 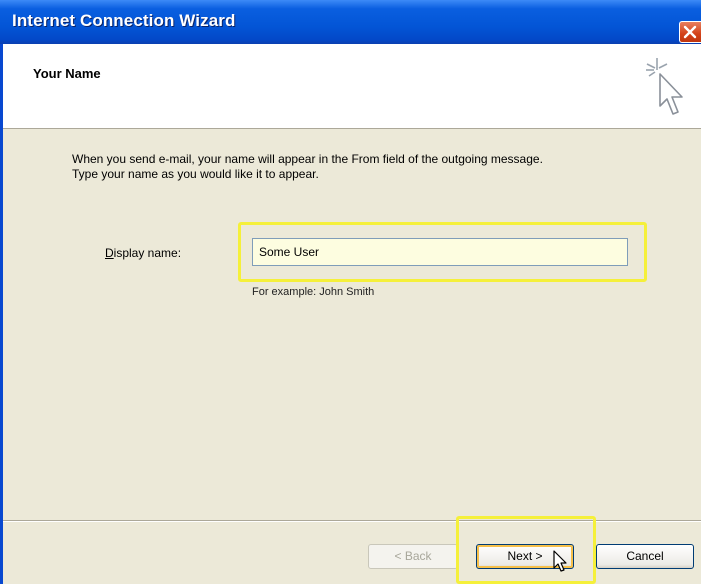 I want to click on close-button, so click(x=690, y=32).